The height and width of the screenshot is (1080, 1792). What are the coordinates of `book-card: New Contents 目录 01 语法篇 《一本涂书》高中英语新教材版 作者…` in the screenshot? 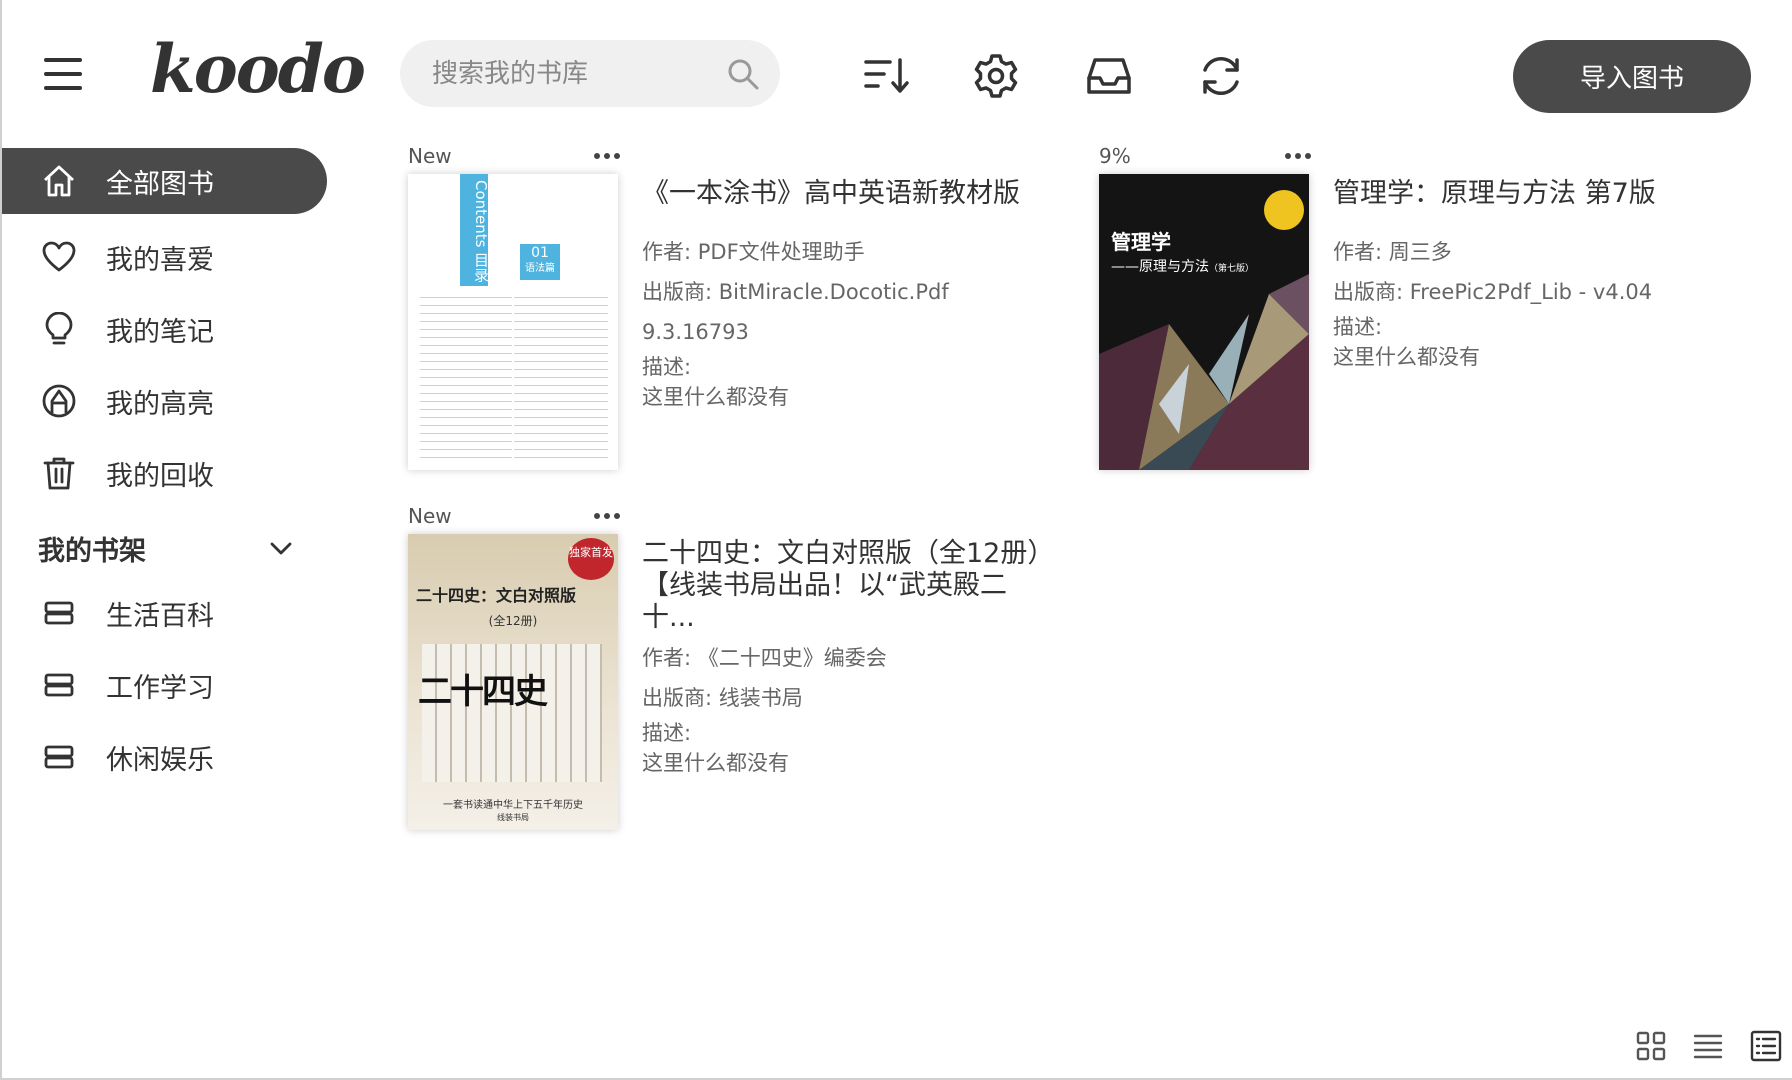 It's located at (753, 314).